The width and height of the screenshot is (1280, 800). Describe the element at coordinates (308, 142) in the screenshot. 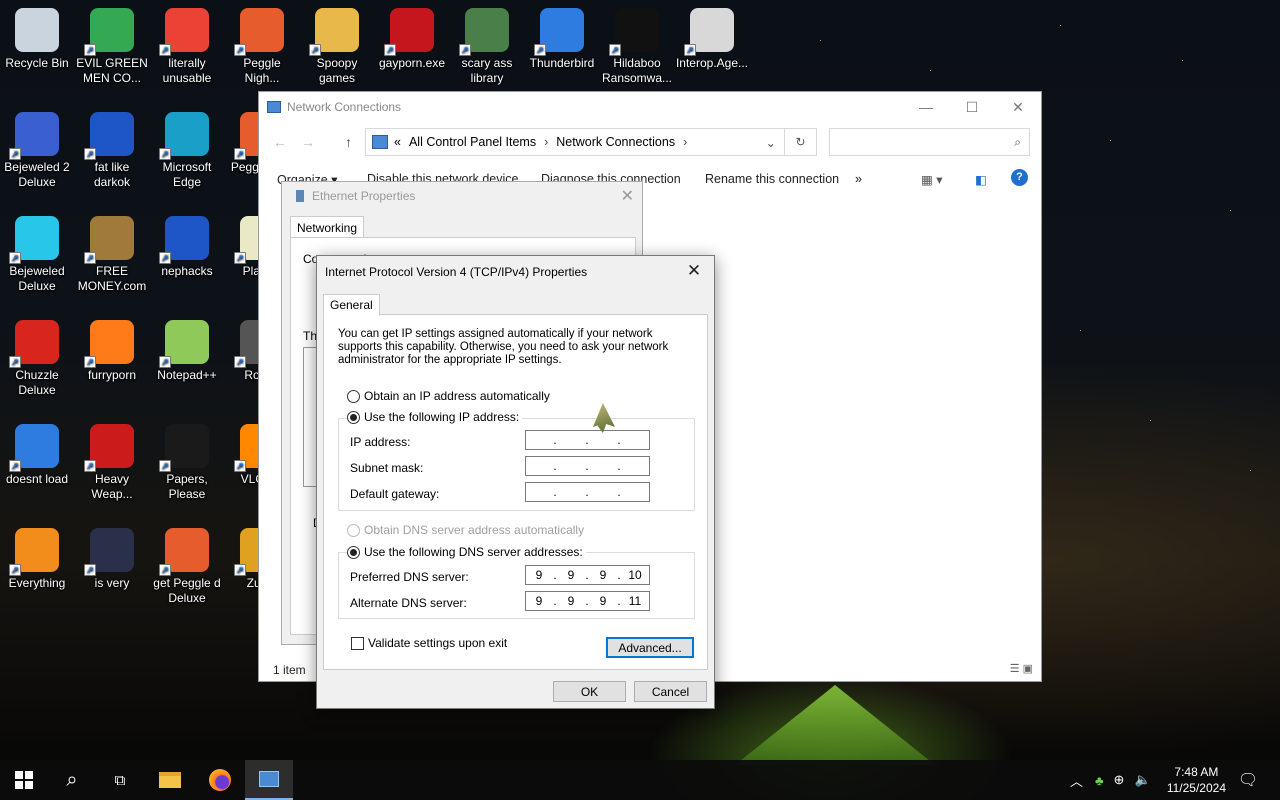

I see `forward-arrow-icon: →` at that location.